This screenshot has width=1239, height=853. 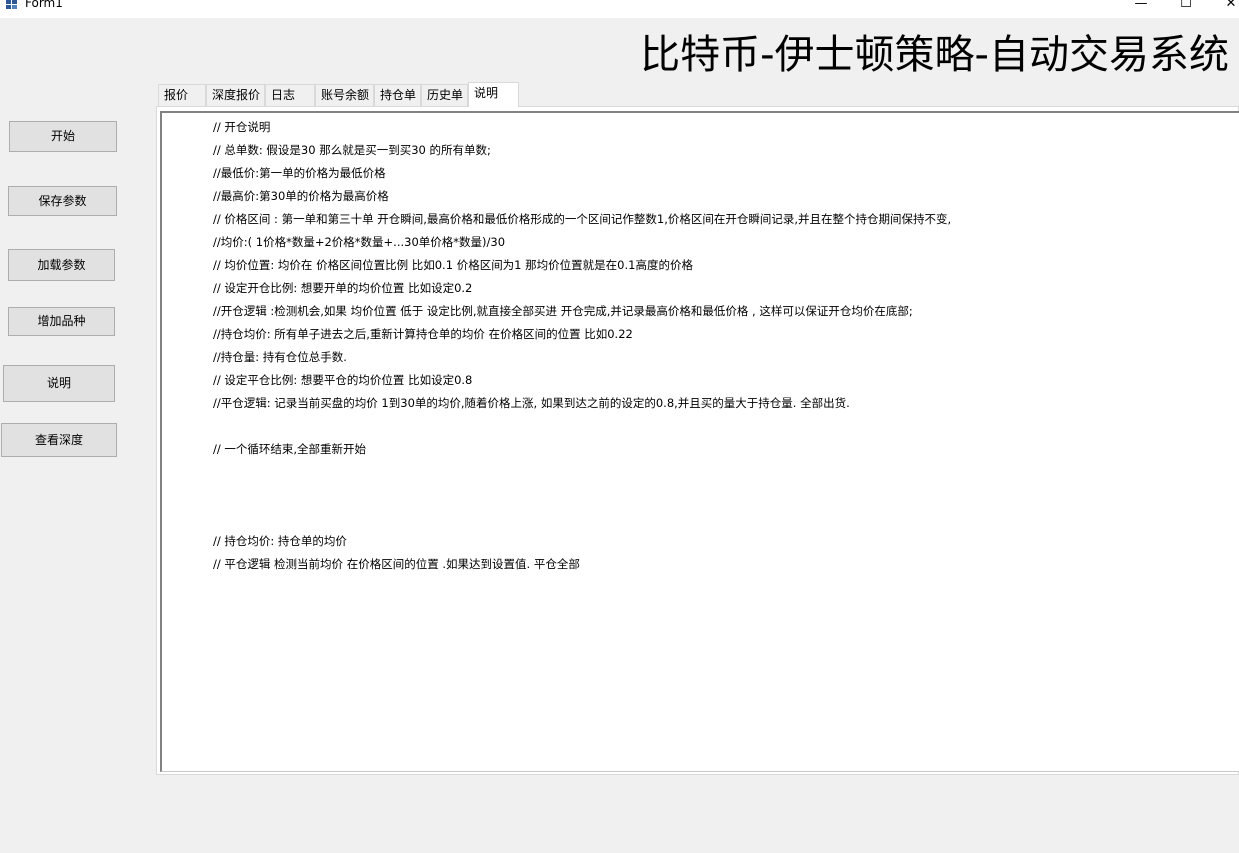 What do you see at coordinates (280, 357) in the screenshot?
I see `description-line: //持仓量: 持有仓位总手数.` at bounding box center [280, 357].